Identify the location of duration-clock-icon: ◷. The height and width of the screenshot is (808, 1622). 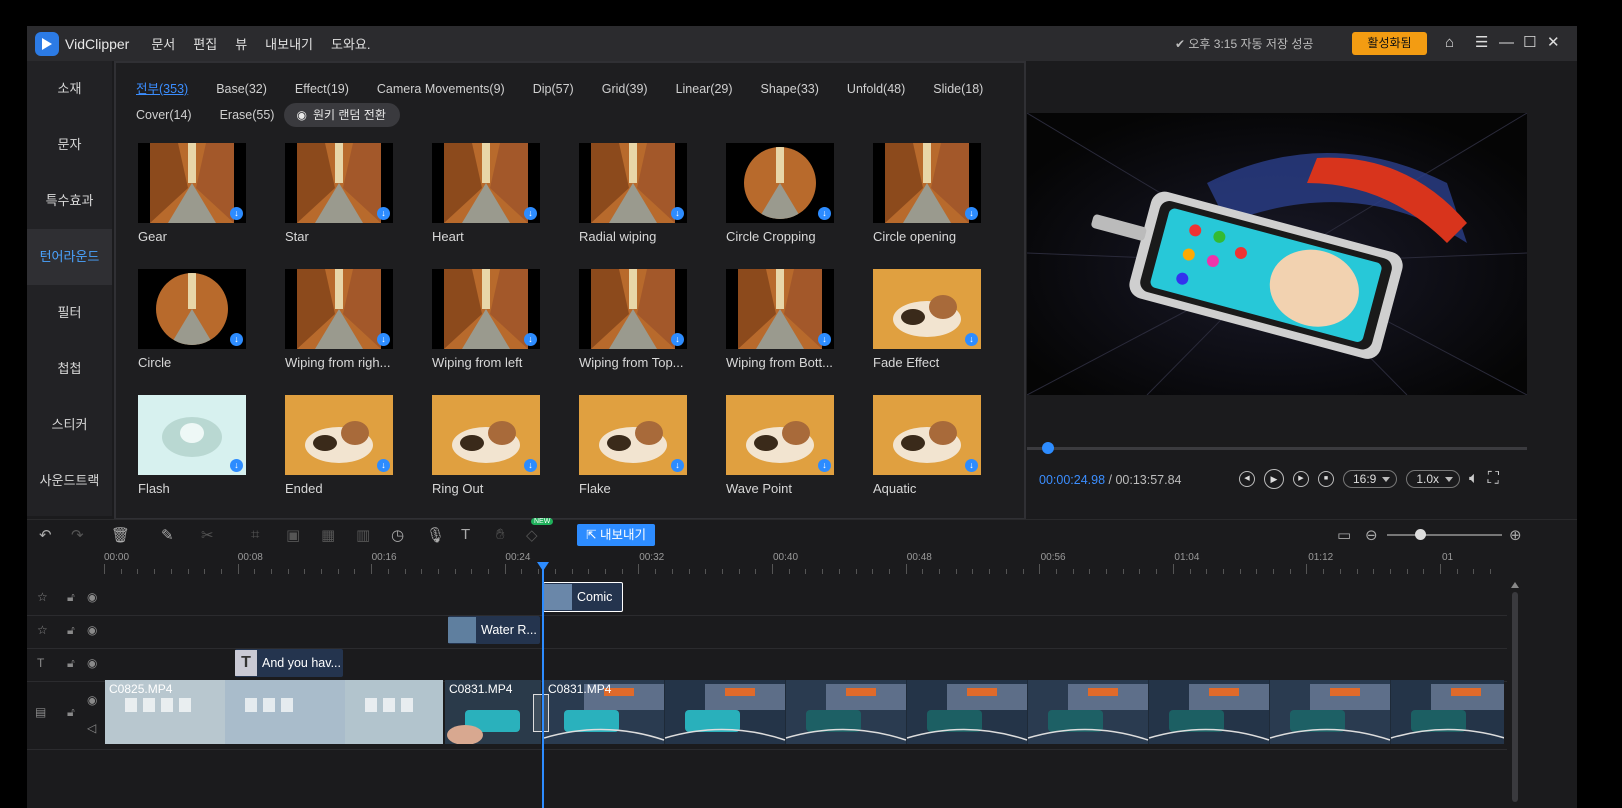
(397, 535).